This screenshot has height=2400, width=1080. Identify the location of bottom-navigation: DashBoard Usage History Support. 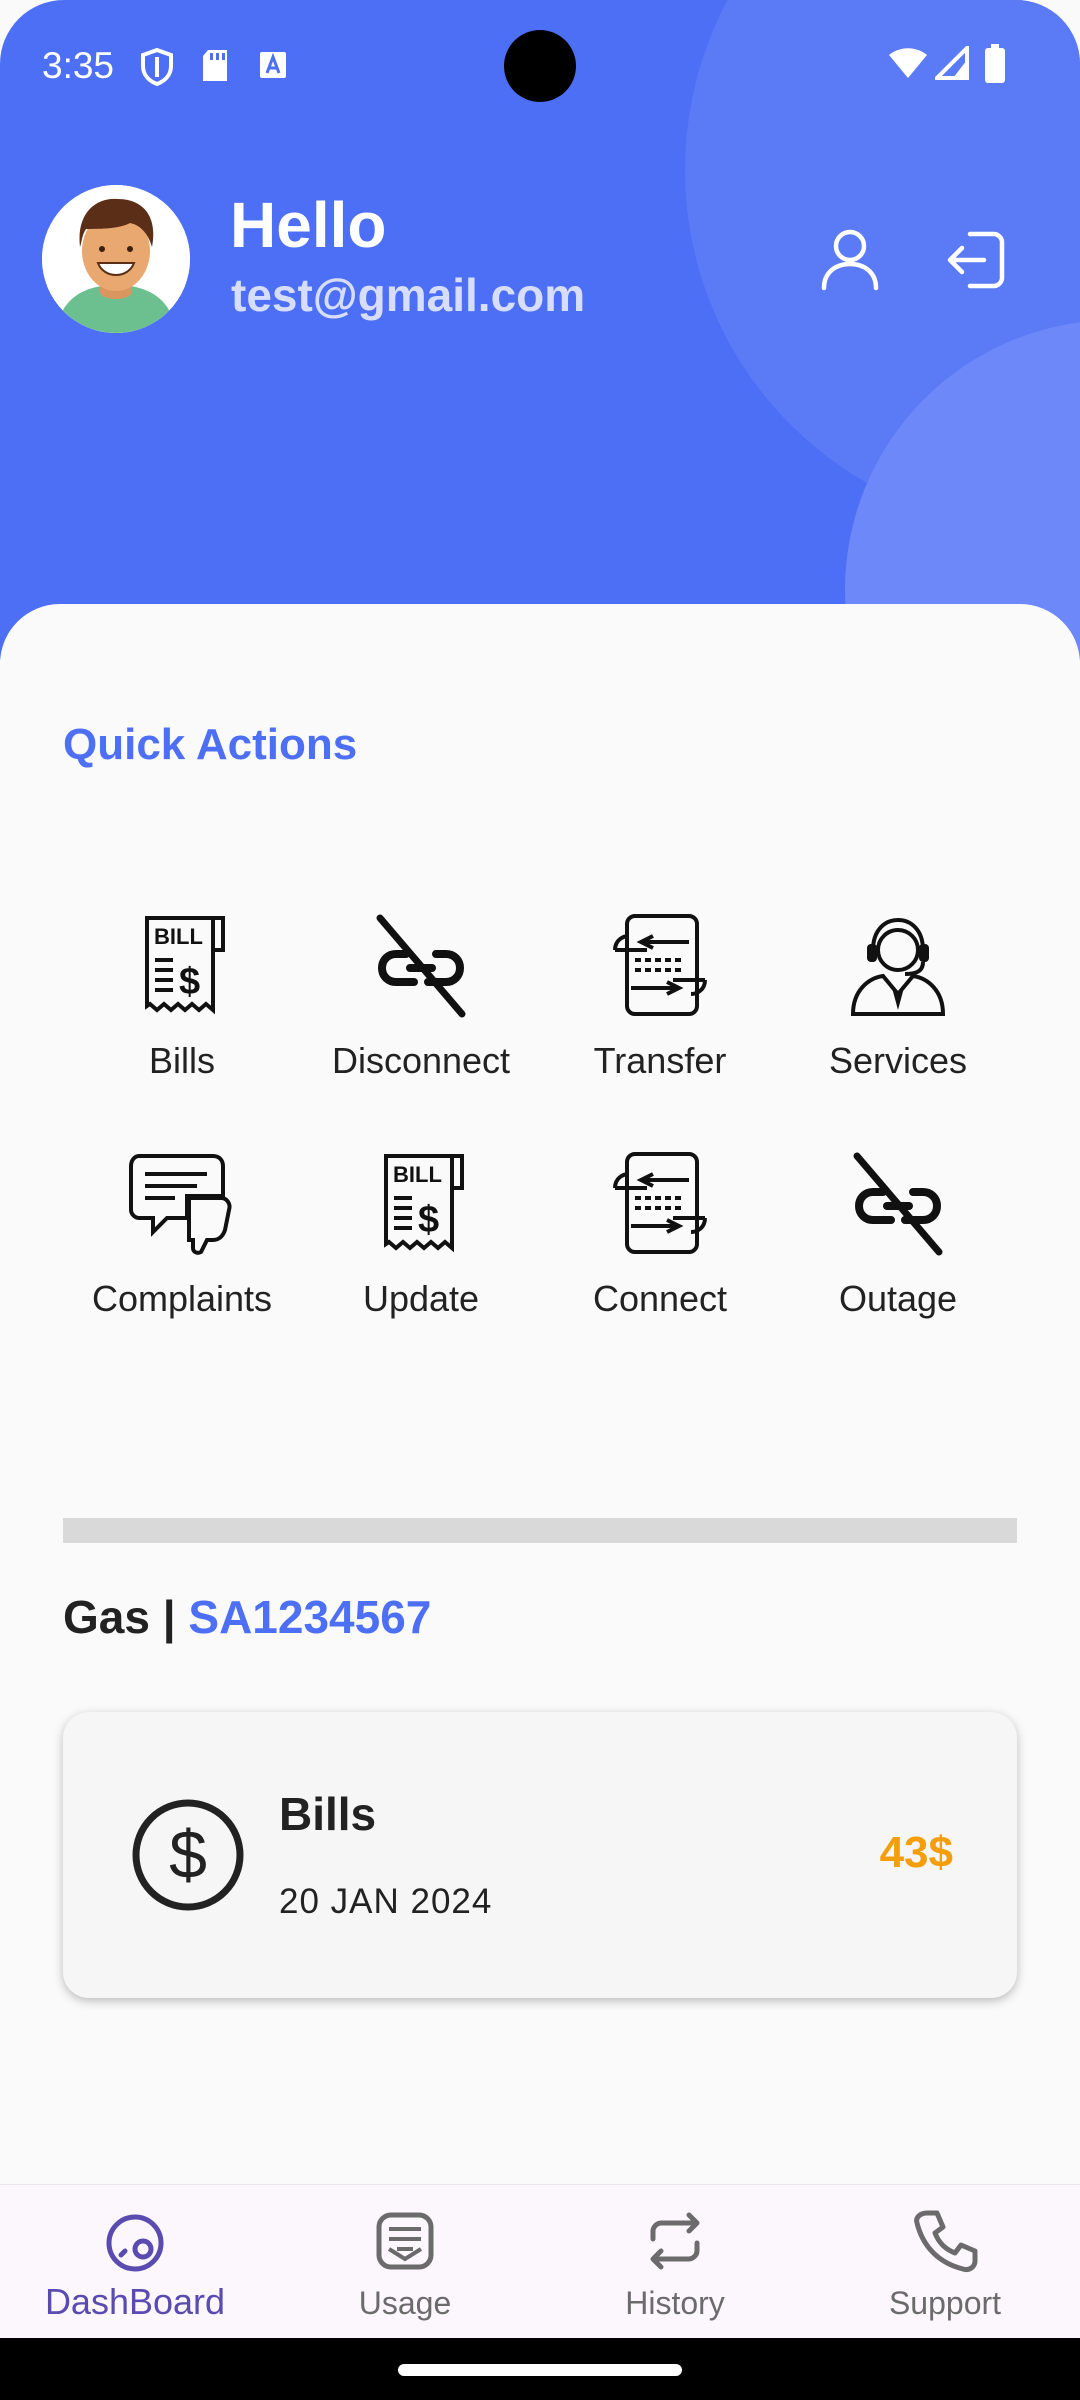
(540, 2261).